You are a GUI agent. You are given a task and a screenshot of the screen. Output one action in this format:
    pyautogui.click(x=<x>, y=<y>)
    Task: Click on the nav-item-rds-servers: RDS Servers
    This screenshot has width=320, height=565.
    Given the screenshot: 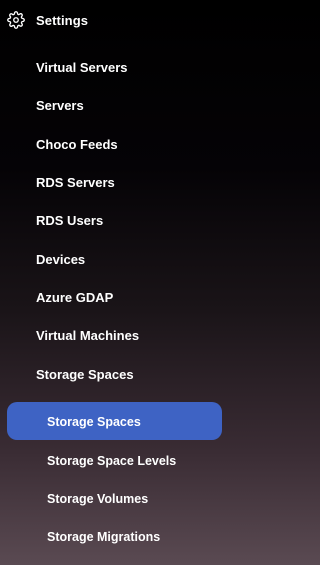 What is the action you would take?
    pyautogui.click(x=75, y=183)
    